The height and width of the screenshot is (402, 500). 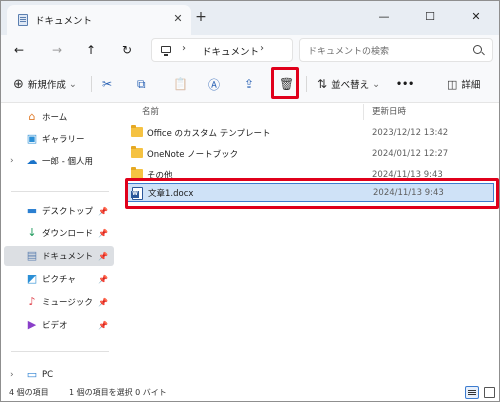 I want to click on sort-icon: ⇅, so click(x=322, y=84).